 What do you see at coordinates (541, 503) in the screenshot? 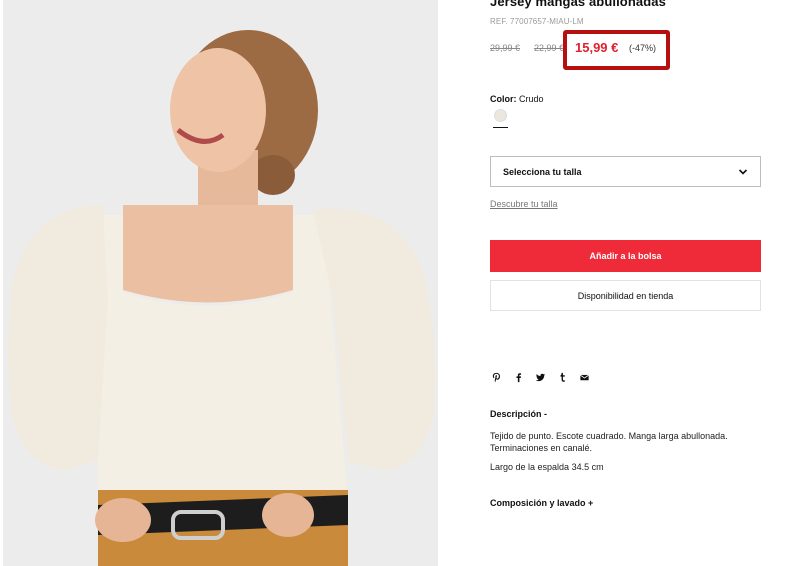
I see `composition-toggle: Composición y lavado +` at bounding box center [541, 503].